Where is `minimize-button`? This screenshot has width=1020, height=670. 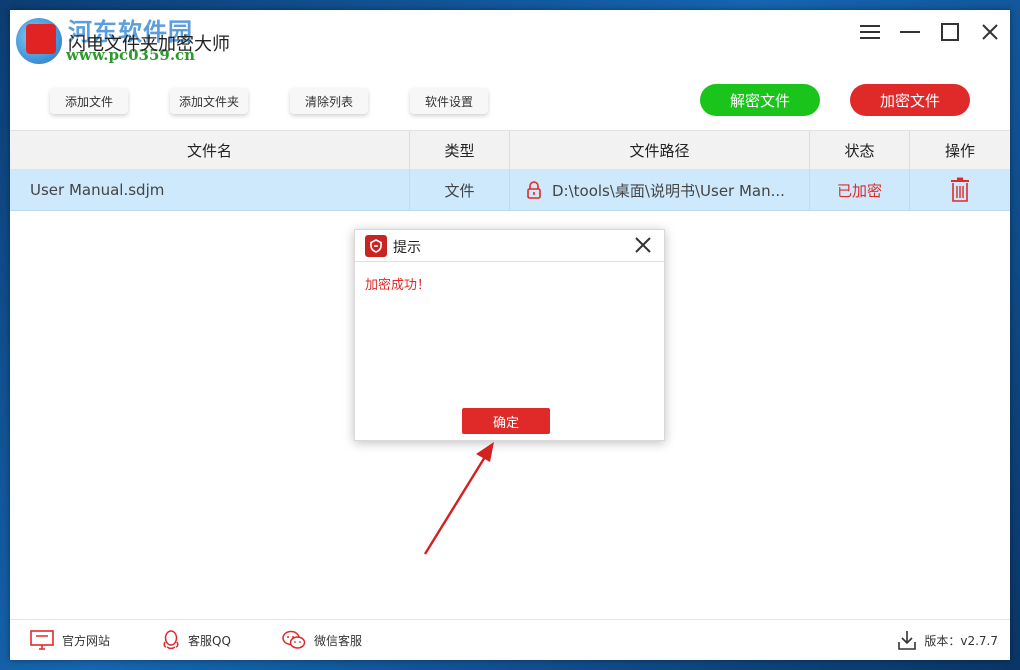
minimize-button is located at coordinates (910, 32).